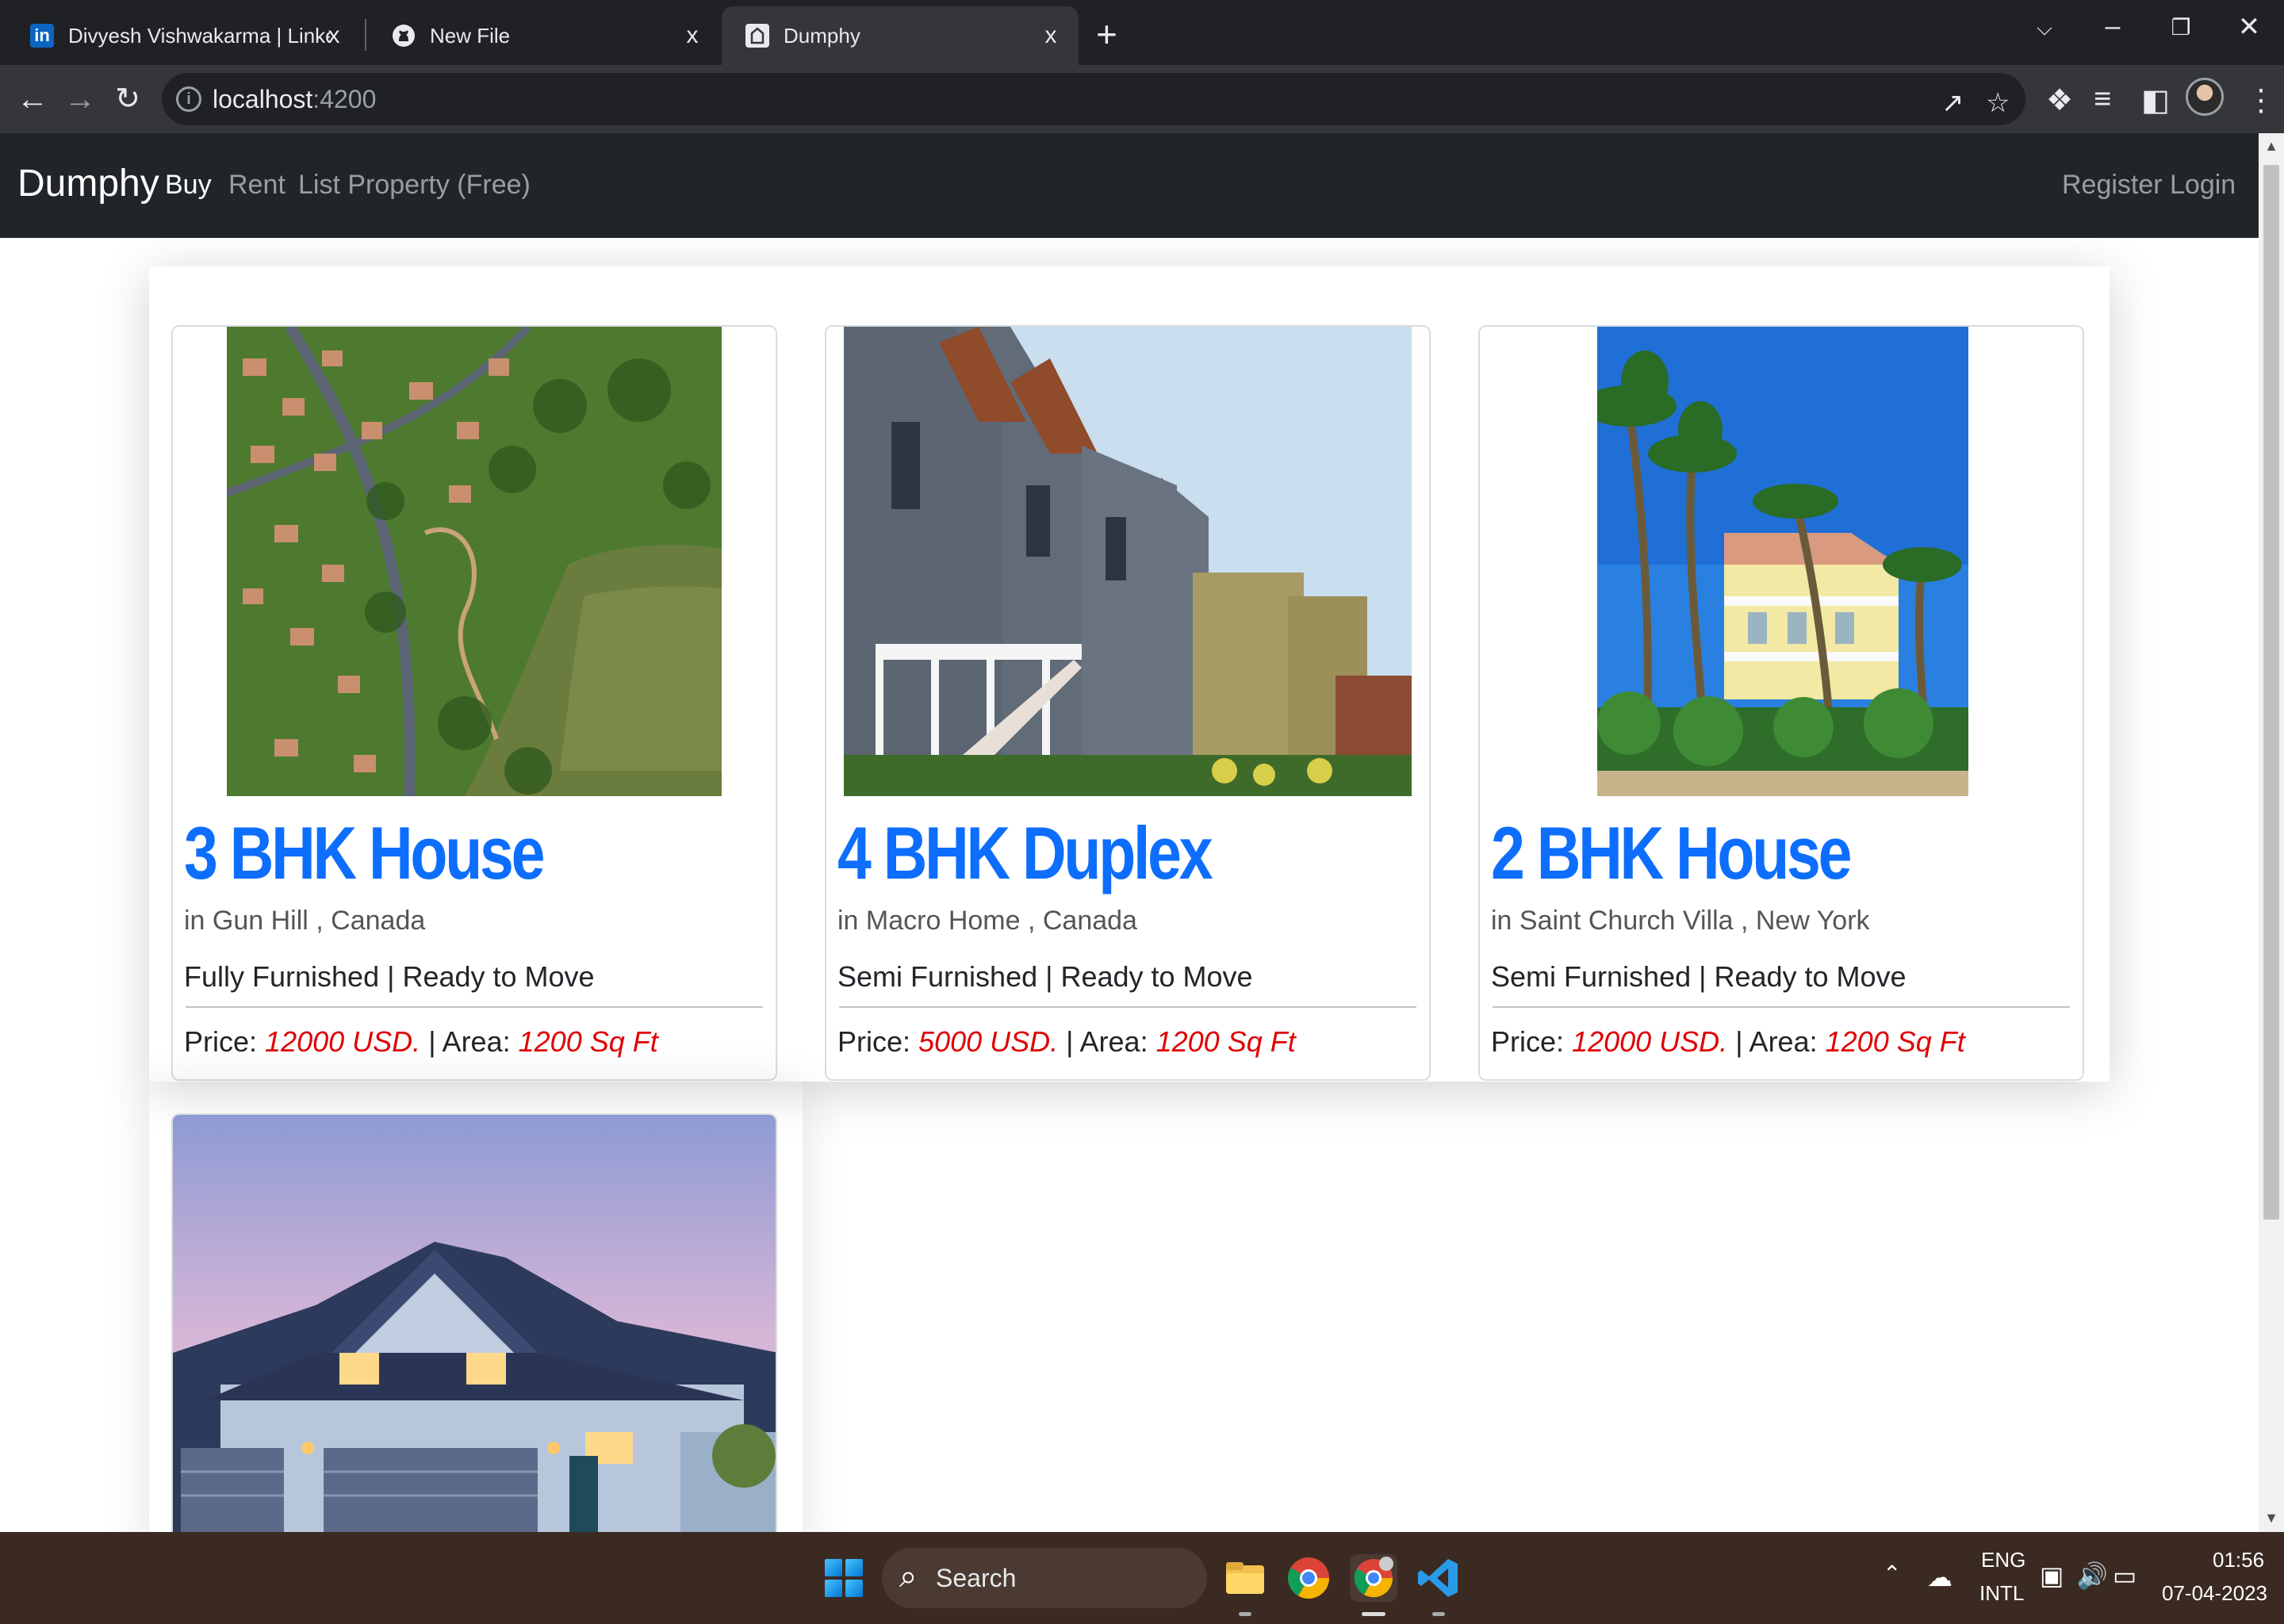  I want to click on menu-kebab-icon: ⋮, so click(2261, 100).